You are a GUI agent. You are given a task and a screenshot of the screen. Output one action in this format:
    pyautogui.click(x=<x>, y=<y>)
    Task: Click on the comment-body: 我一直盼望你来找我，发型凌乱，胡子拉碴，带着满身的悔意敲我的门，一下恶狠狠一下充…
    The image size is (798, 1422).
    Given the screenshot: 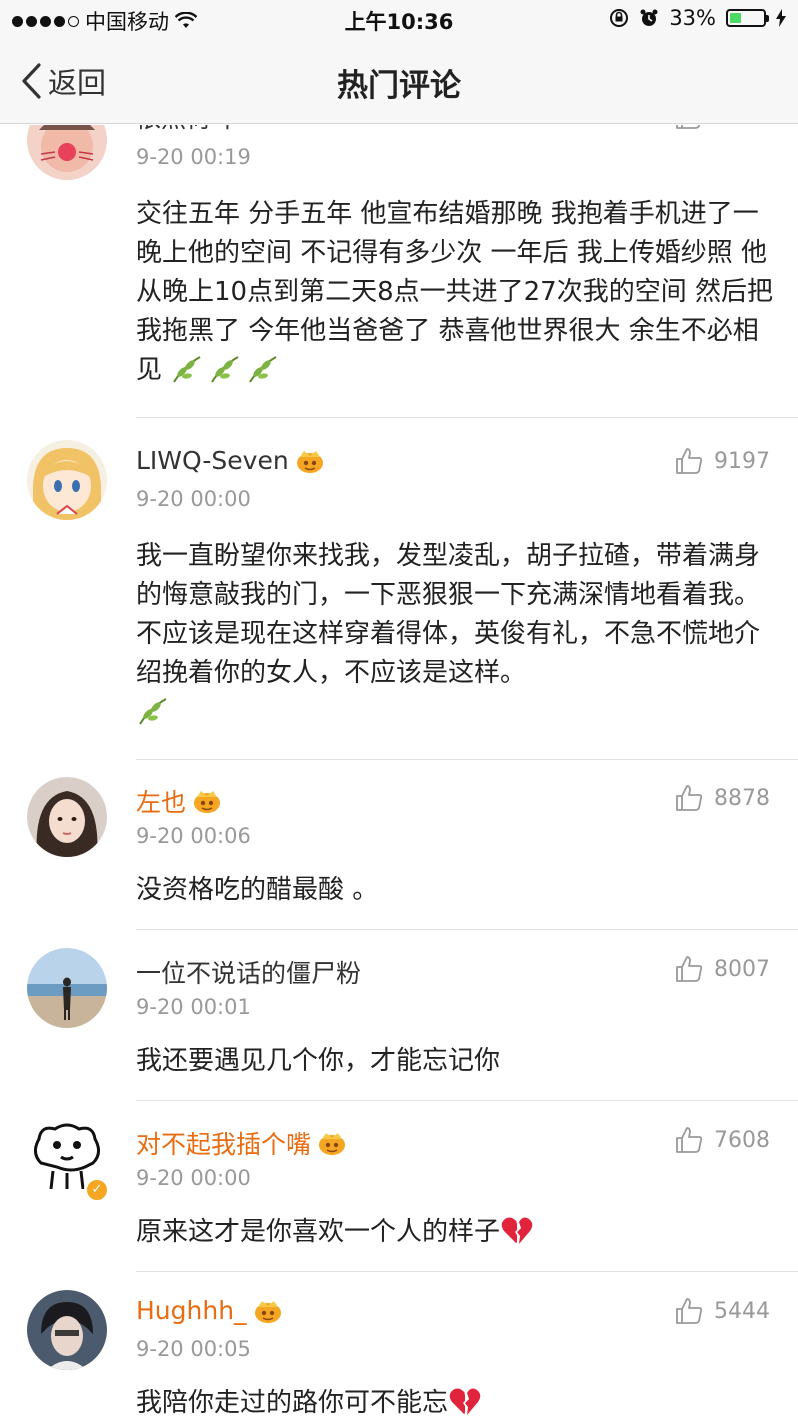 What is the action you would take?
    pyautogui.click(x=448, y=614)
    